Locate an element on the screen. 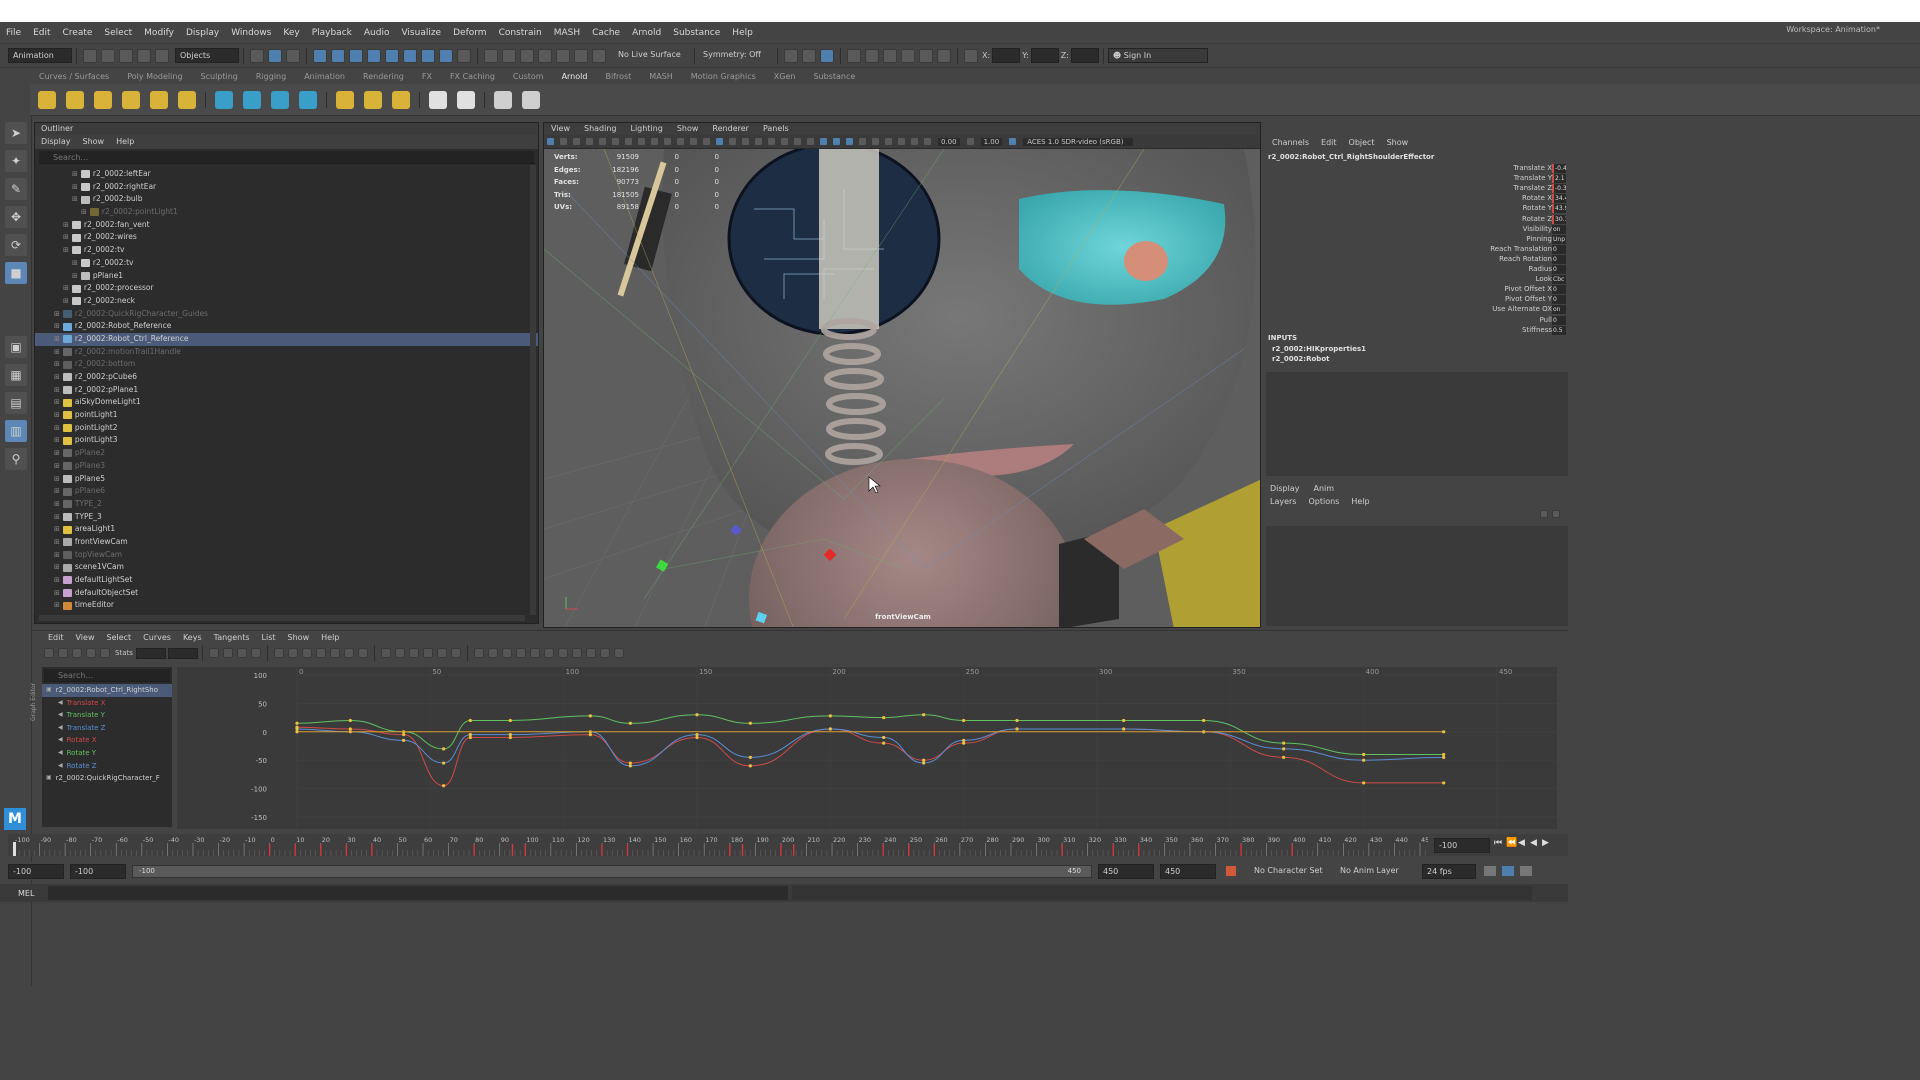  menu-arnold: Arnold is located at coordinates (646, 33).